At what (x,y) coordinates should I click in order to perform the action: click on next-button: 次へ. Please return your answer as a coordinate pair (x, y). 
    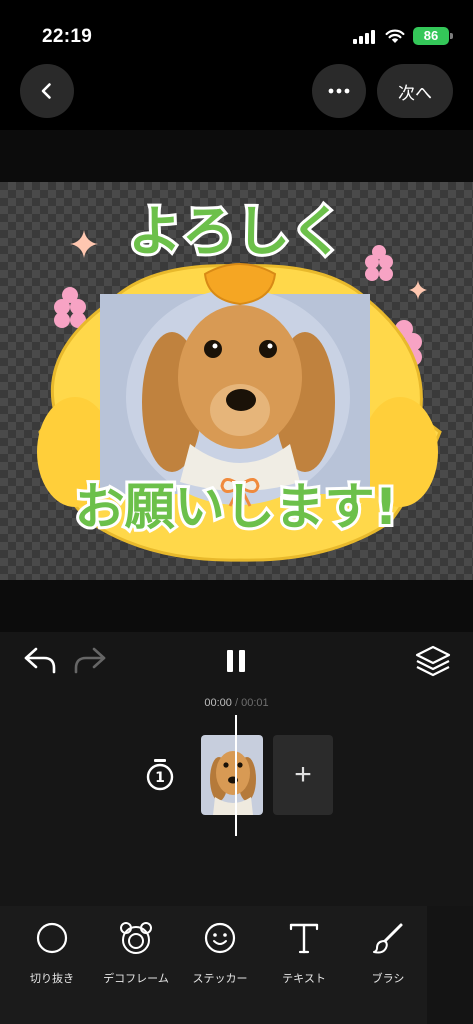
    Looking at the image, I should click on (415, 91).